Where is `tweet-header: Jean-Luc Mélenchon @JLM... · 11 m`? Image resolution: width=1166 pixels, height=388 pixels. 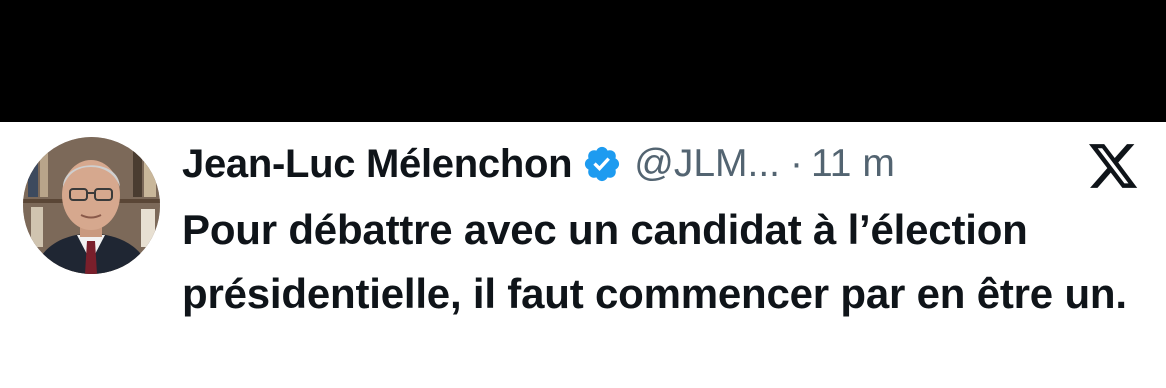 tweet-header: Jean-Luc Mélenchon @JLM... · 11 m is located at coordinates (538, 164).